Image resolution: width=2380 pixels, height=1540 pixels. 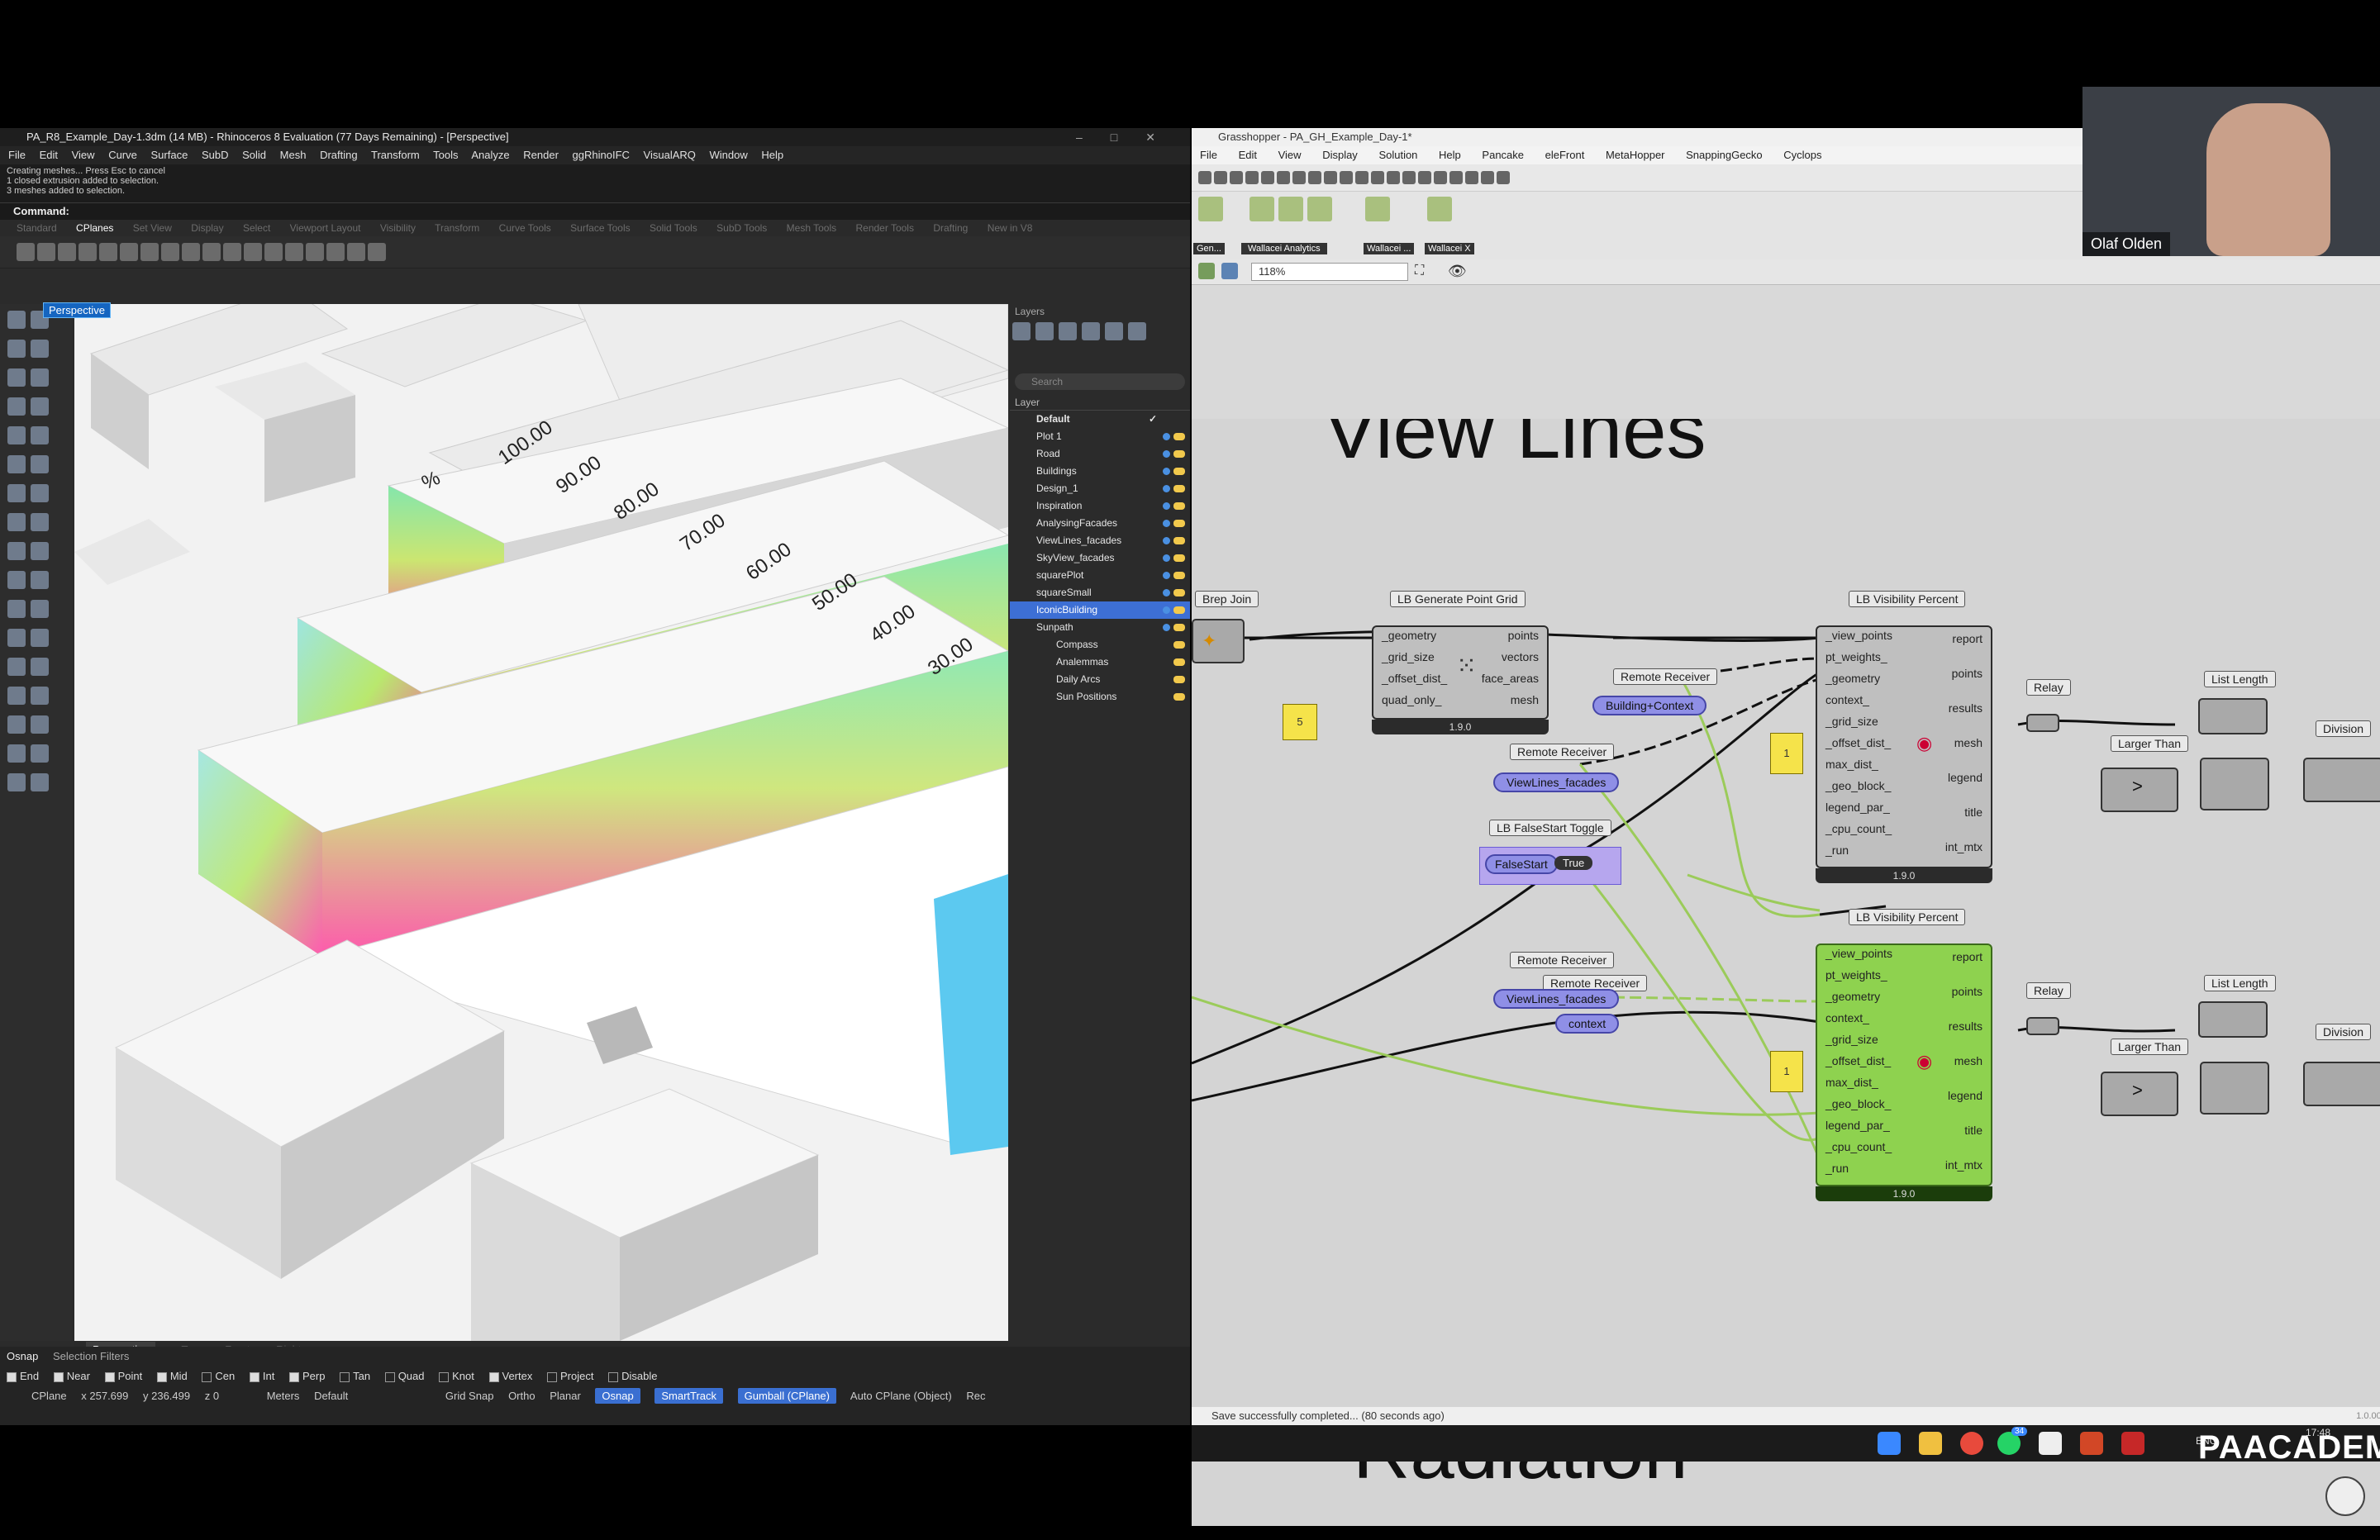 I want to click on rectangle-icon, so click(x=40, y=407).